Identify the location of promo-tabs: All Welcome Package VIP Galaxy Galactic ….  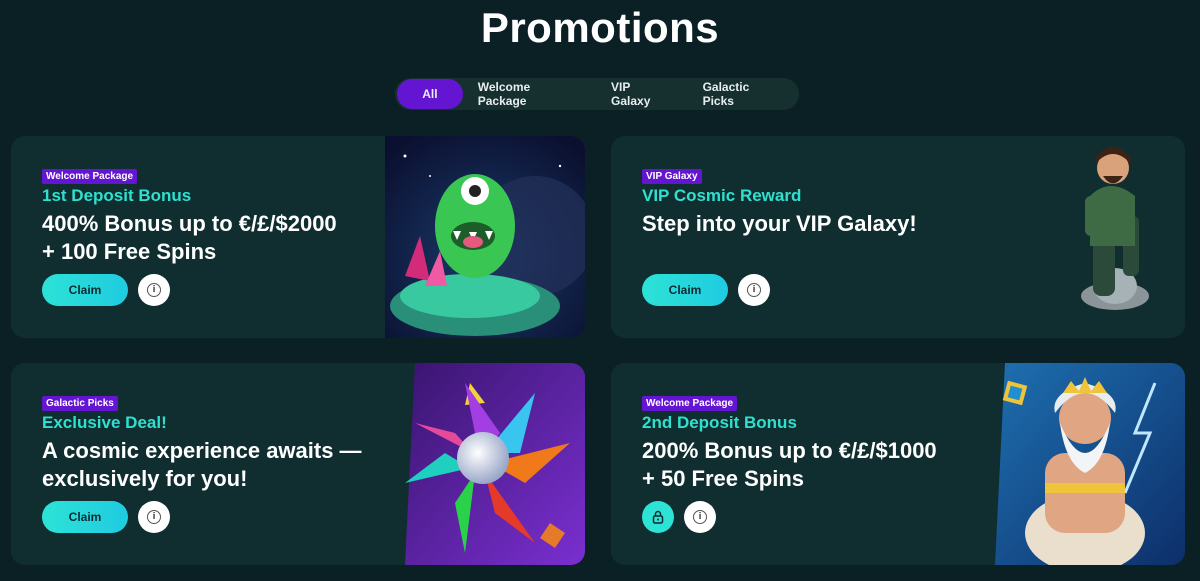
(597, 94).